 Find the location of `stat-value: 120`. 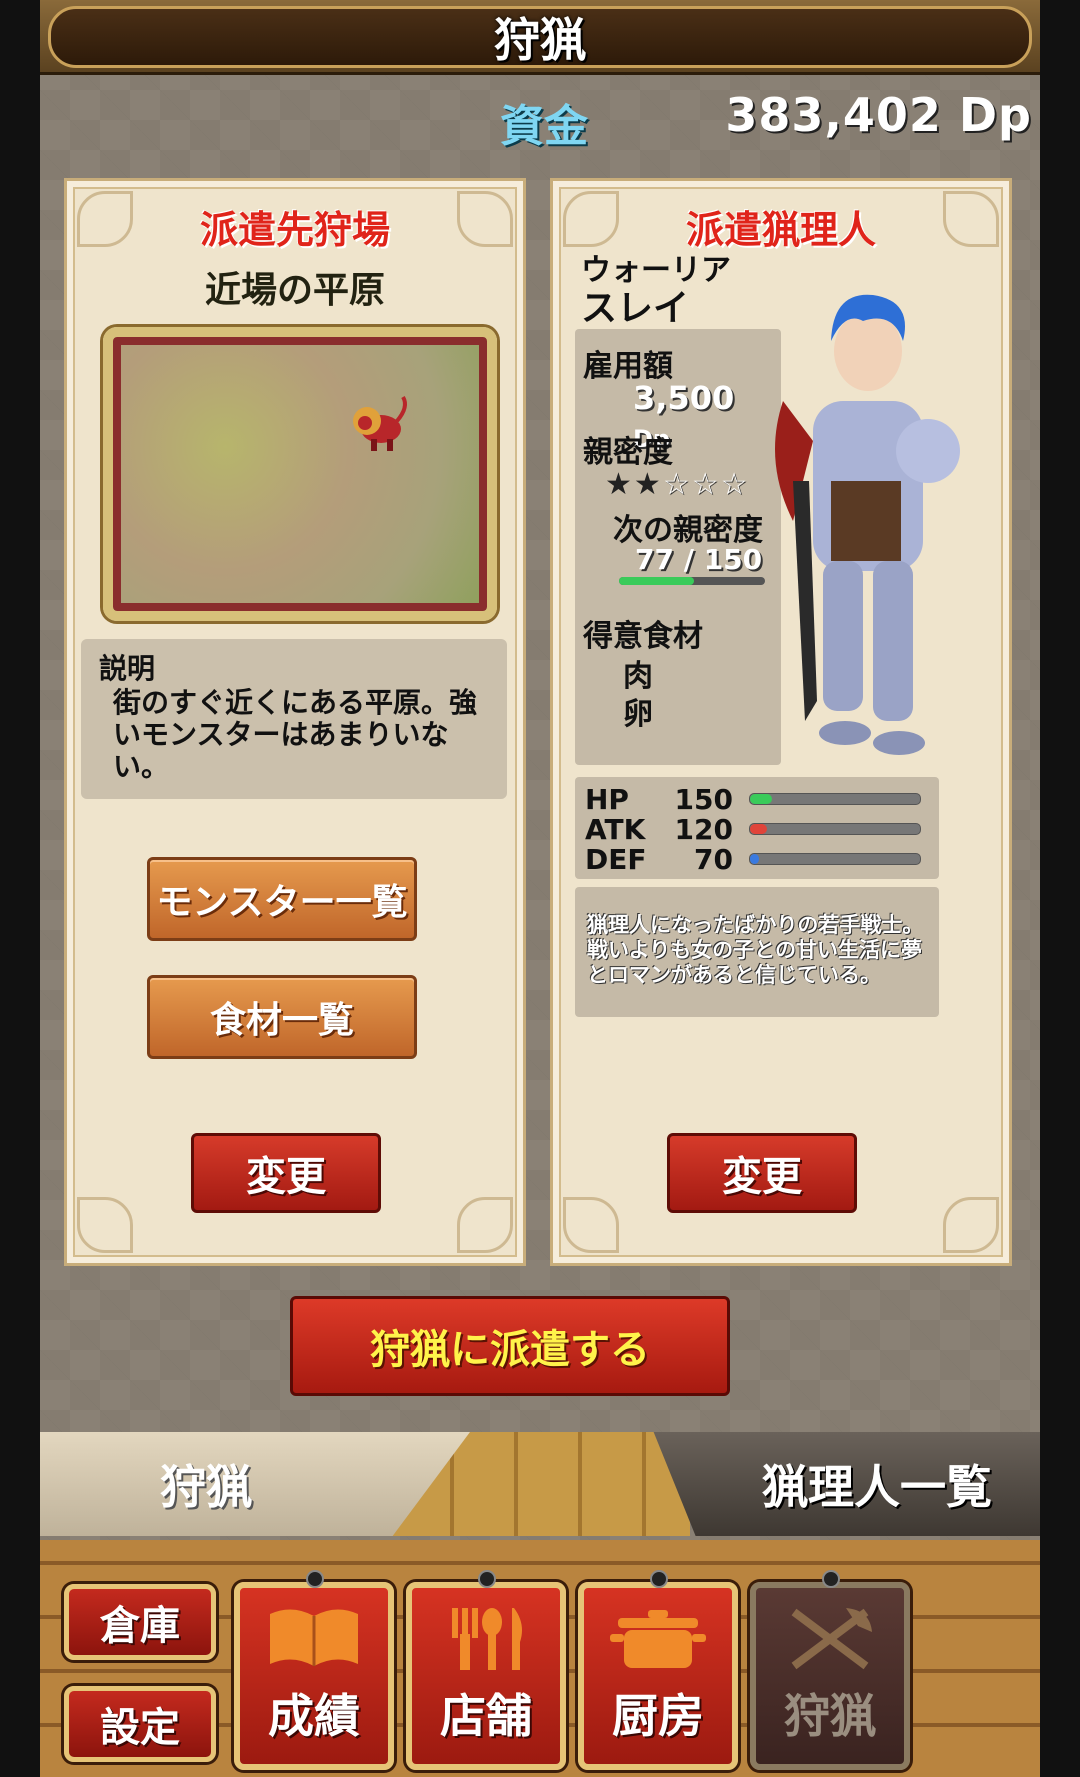

stat-value: 120 is located at coordinates (703, 829).